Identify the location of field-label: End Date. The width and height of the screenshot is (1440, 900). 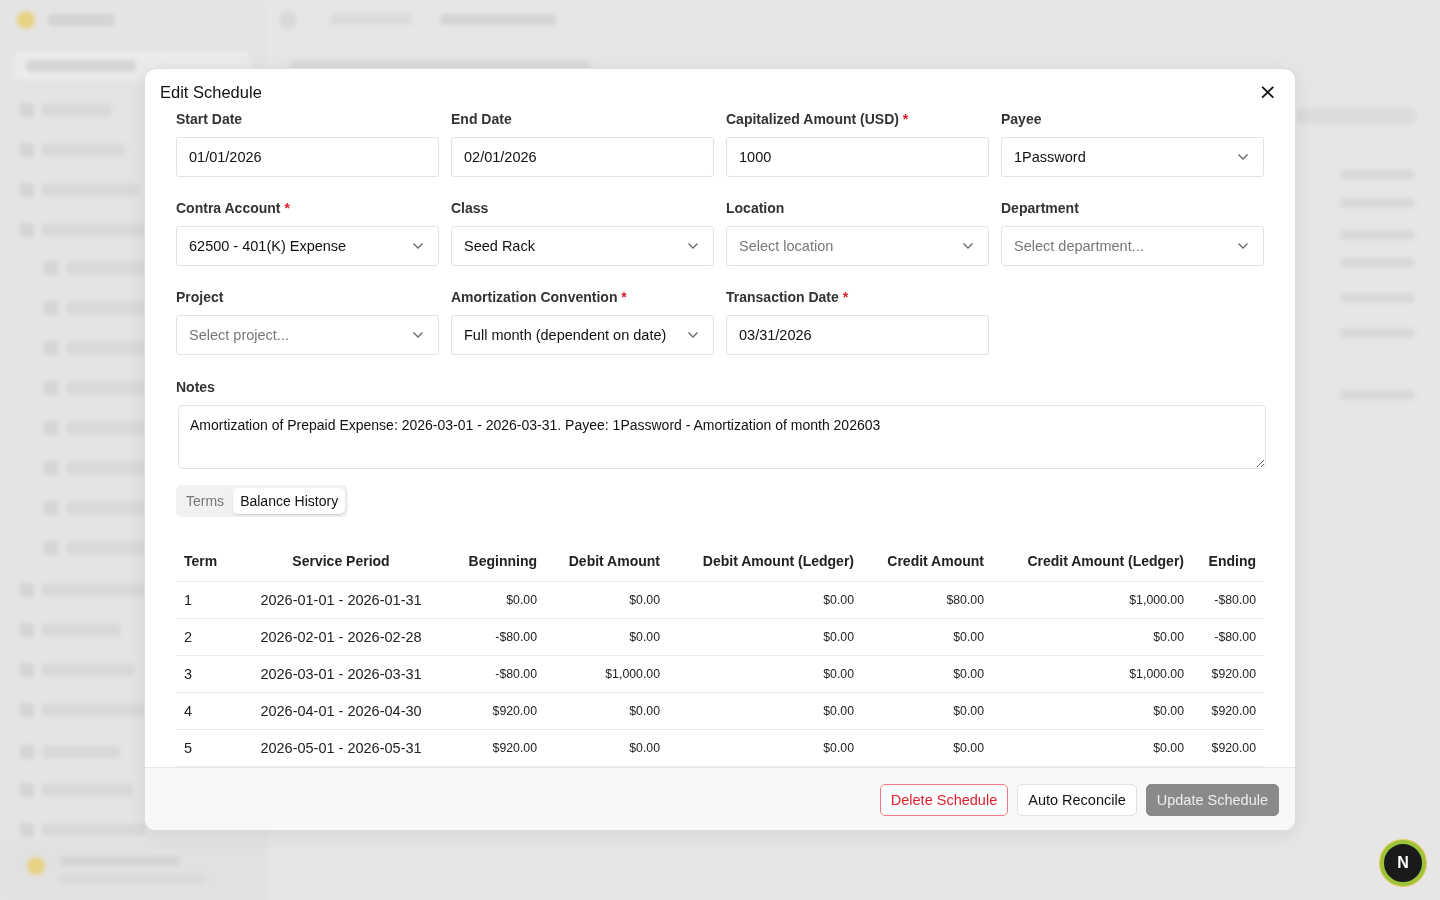
(481, 119).